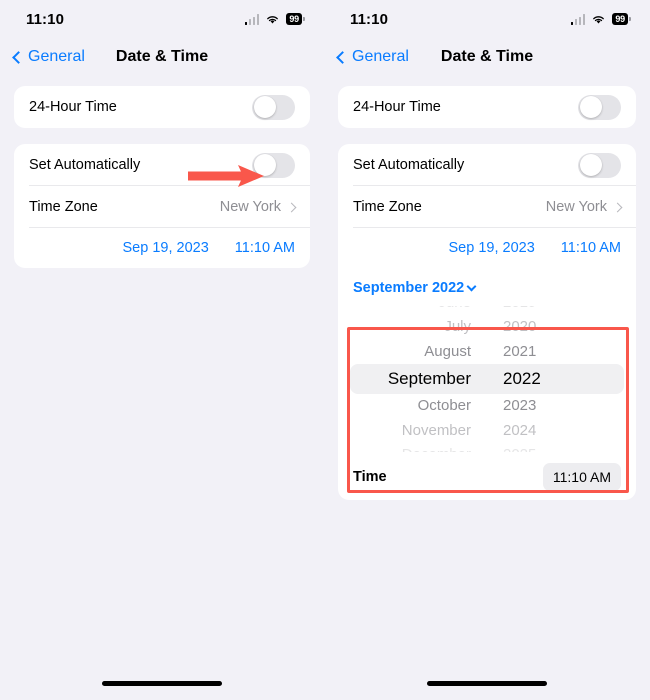  Describe the element at coordinates (447, 352) in the screenshot. I see `picker-item-month: August` at that location.